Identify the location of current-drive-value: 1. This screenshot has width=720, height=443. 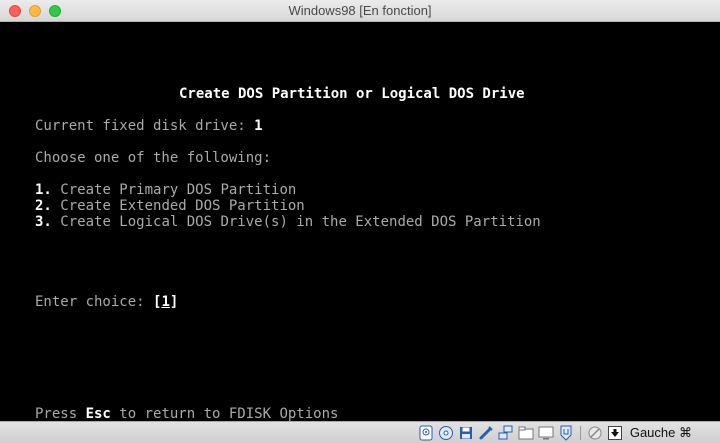
(258, 126).